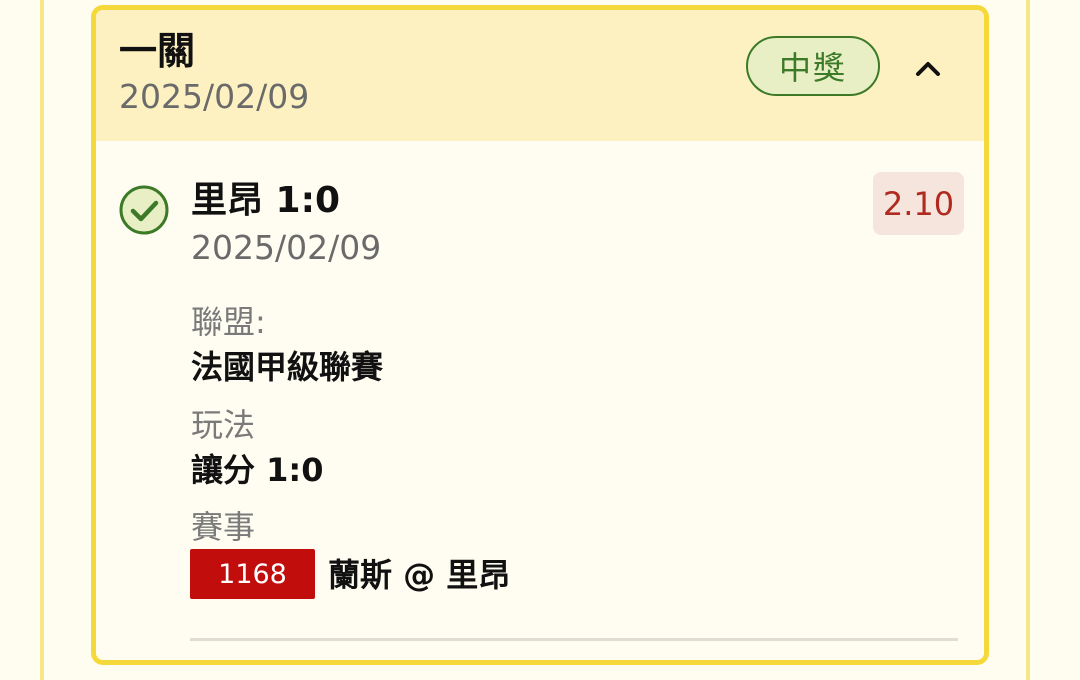  I want to click on play-label: 玩法, so click(223, 425).